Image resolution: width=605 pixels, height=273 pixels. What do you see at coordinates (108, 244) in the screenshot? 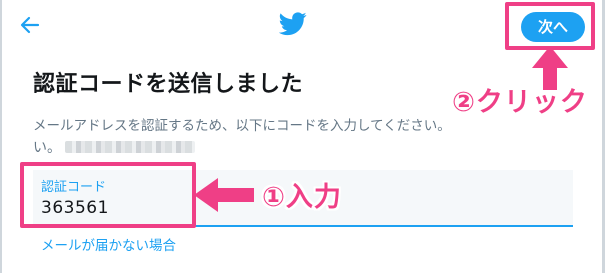
I see `resend-code-link: メールが届かない場合` at bounding box center [108, 244].